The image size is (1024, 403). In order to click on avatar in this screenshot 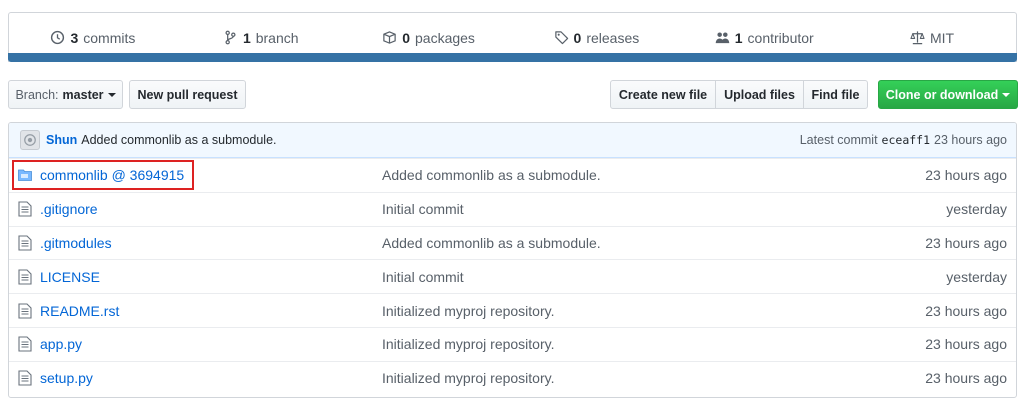, I will do `click(30, 140)`.